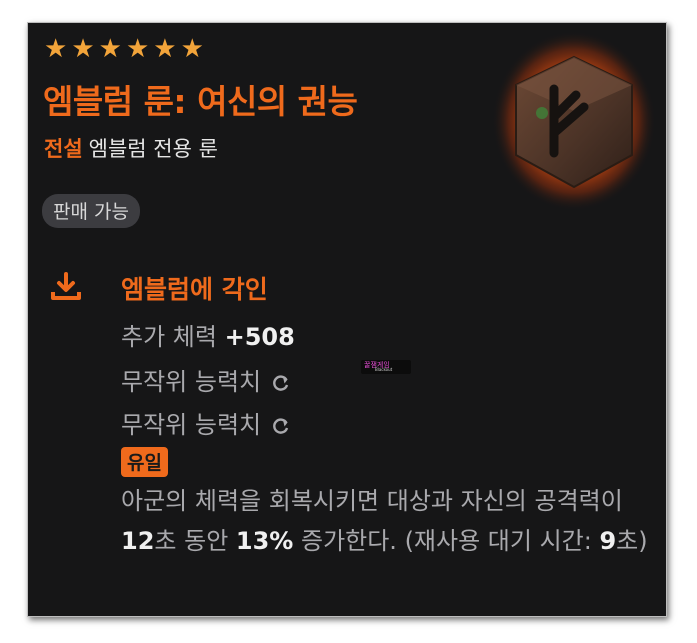 This screenshot has height=643, width=697. Describe the element at coordinates (195, 541) in the screenshot. I see `desc-text: 초 동안` at that location.